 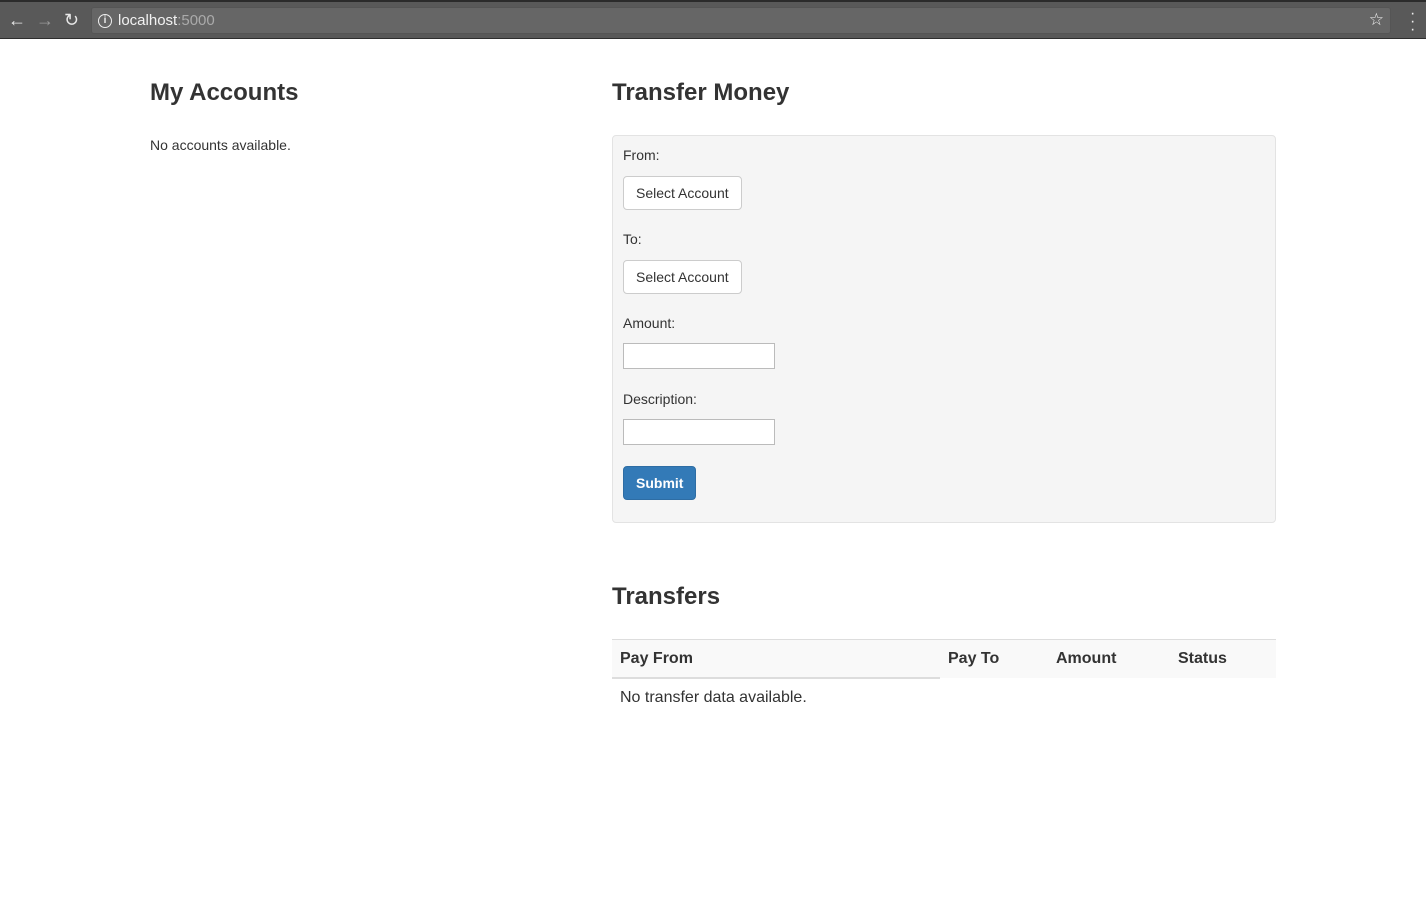 I want to click on info-icon: i, so click(x=105, y=21).